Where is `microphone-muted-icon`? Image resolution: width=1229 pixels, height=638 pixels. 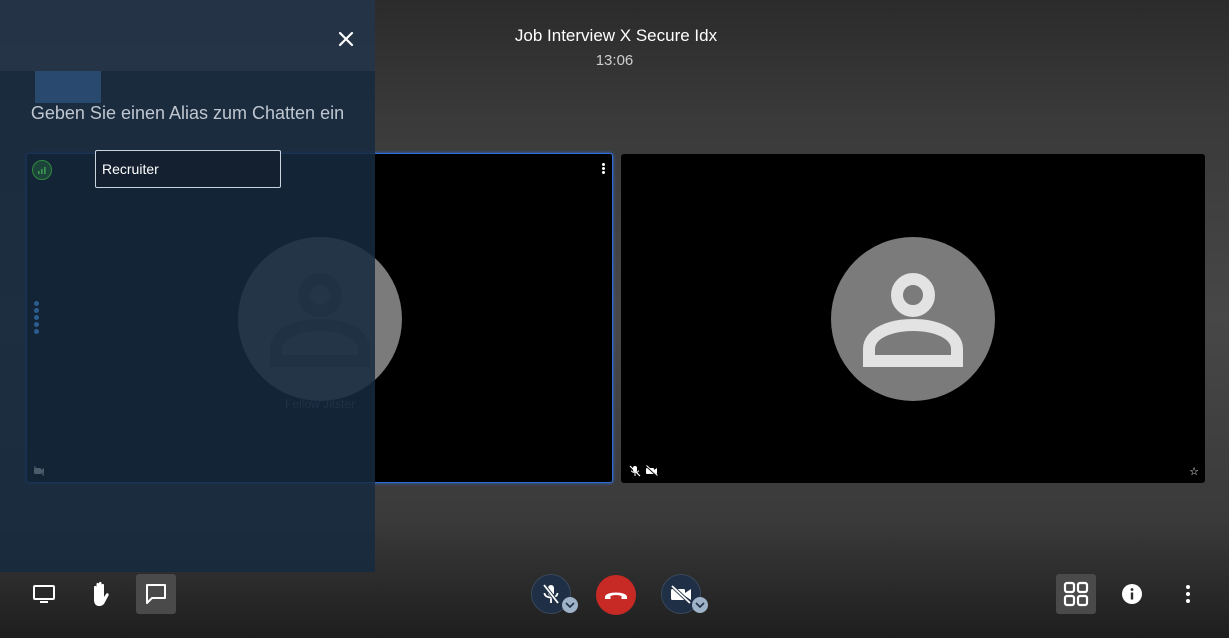 microphone-muted-icon is located at coordinates (551, 594).